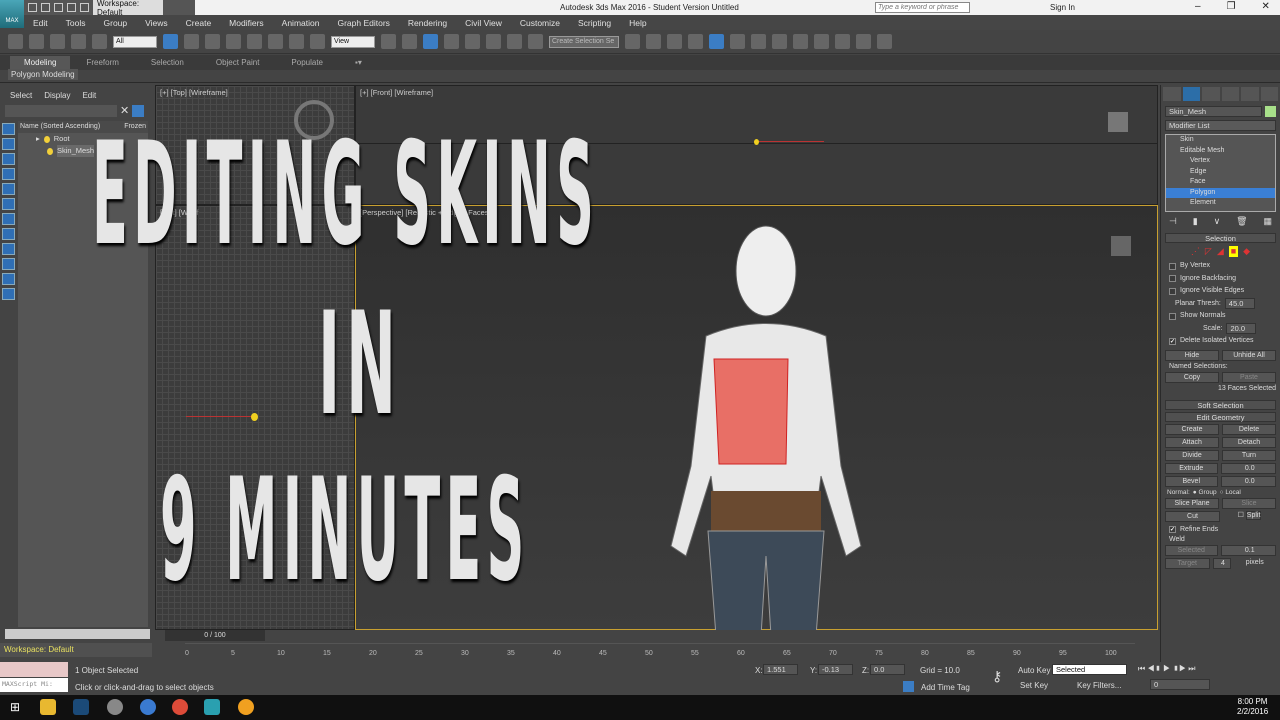 This screenshot has width=1280, height=720. Describe the element at coordinates (1220, 182) in the screenshot. I see `stack-item-face: Face` at that location.